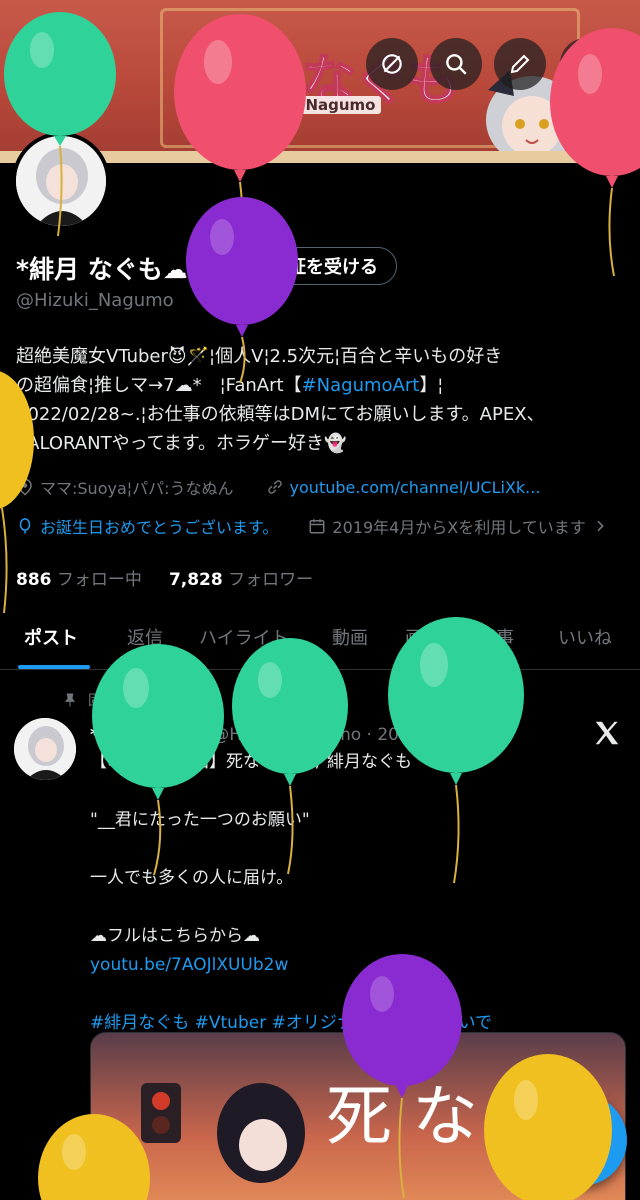  I want to click on tab-likes: いいね, so click(585, 637).